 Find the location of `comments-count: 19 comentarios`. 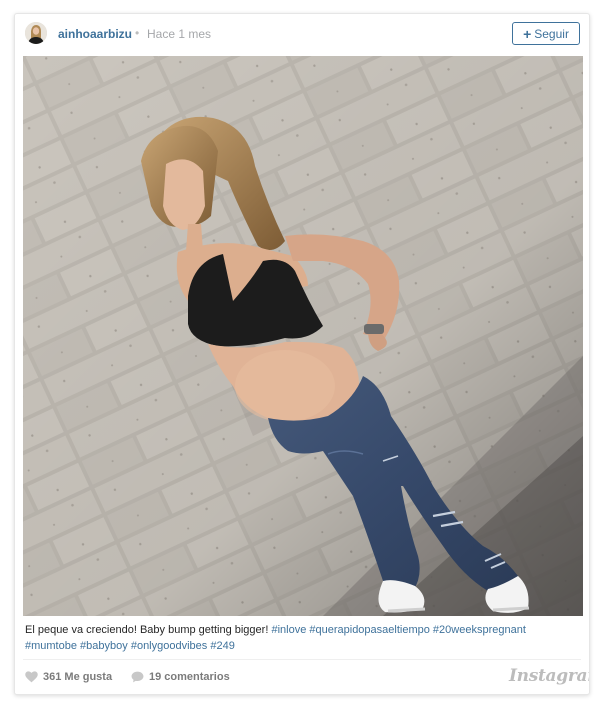

comments-count: 19 comentarios is located at coordinates (180, 677).